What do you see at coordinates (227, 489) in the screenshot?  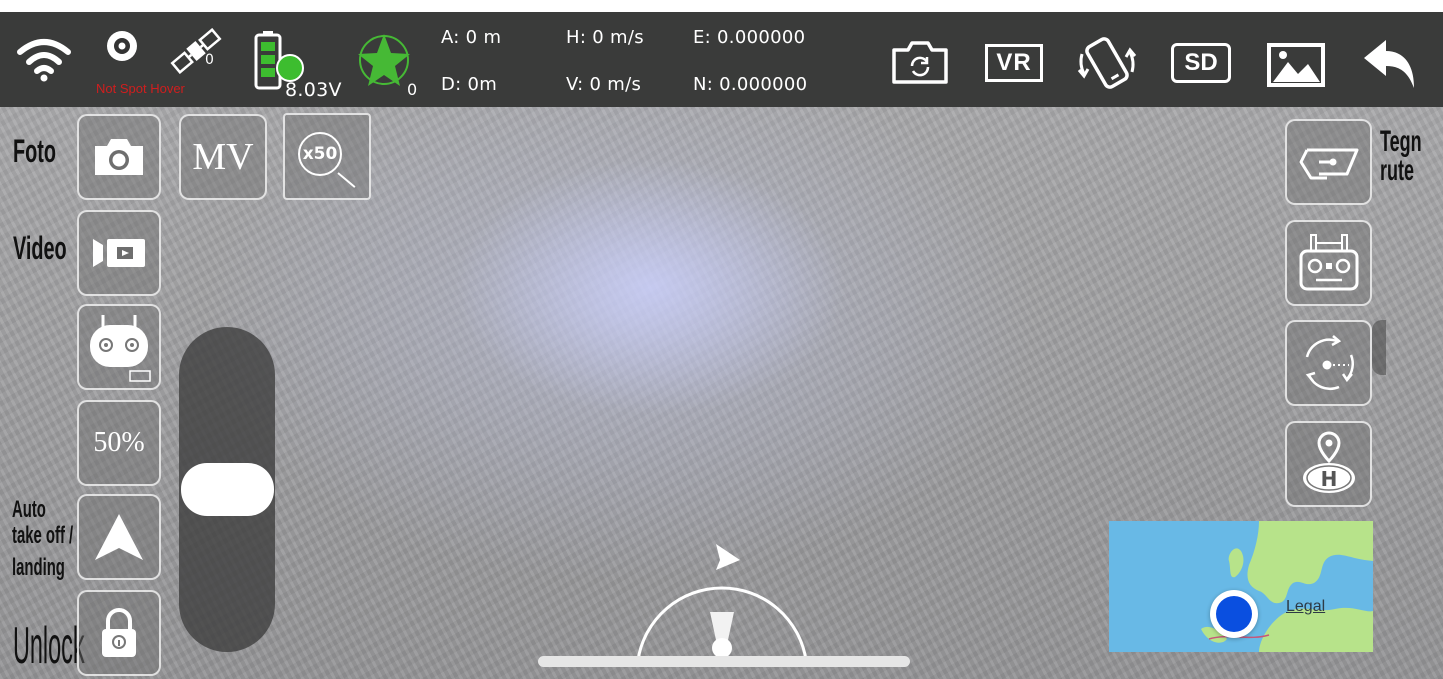 I see `throttle-slider-thumb` at bounding box center [227, 489].